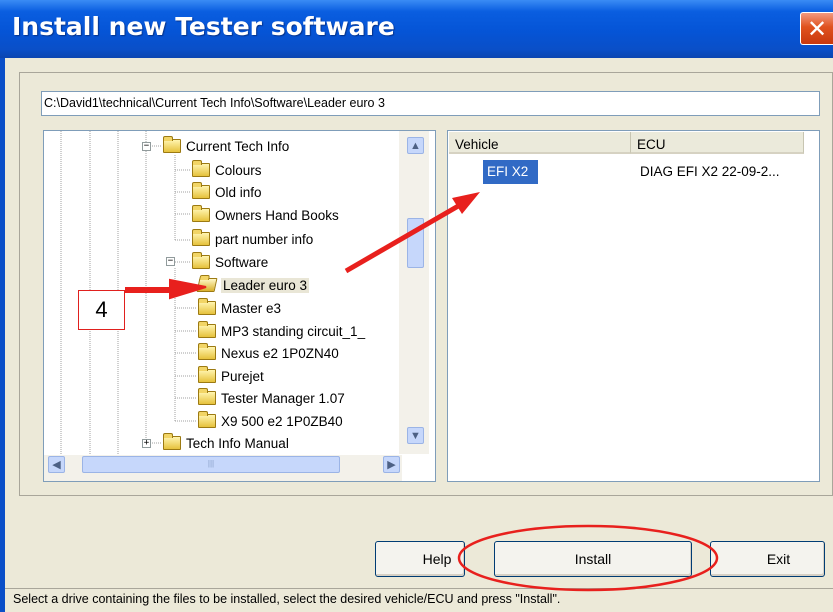 The width and height of the screenshot is (833, 612). What do you see at coordinates (416, 29) in the screenshot?
I see `title-bar: Install new Tester software ✕` at bounding box center [416, 29].